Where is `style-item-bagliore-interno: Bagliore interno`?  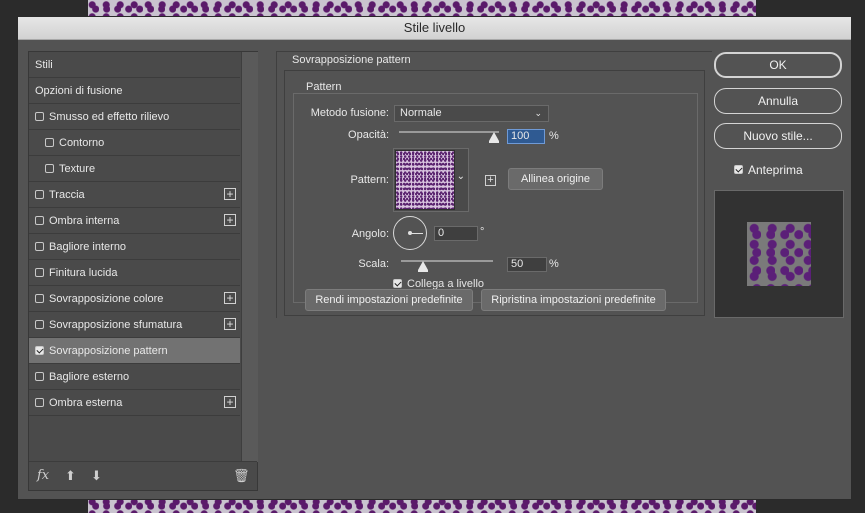
style-item-bagliore-interno: Bagliore interno is located at coordinates (134, 247).